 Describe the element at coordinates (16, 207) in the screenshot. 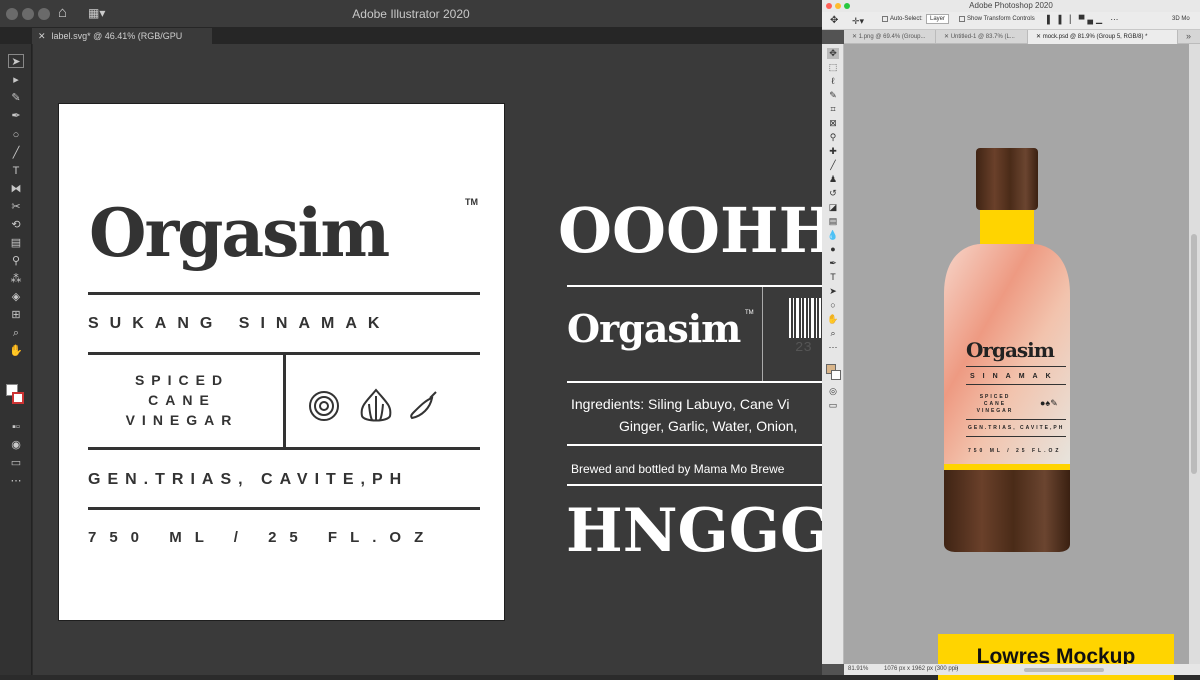

I see `scissors-tool-icon: ✂` at that location.